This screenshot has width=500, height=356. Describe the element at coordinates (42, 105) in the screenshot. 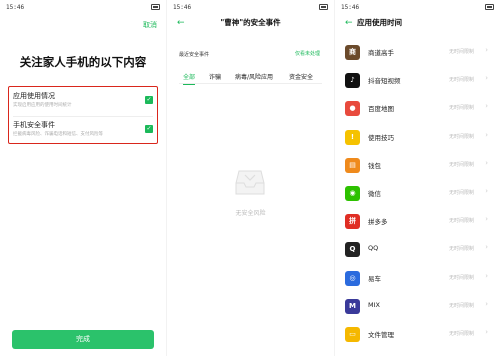

I see `option-desc: 实现启用应用的使用时间统计` at that location.